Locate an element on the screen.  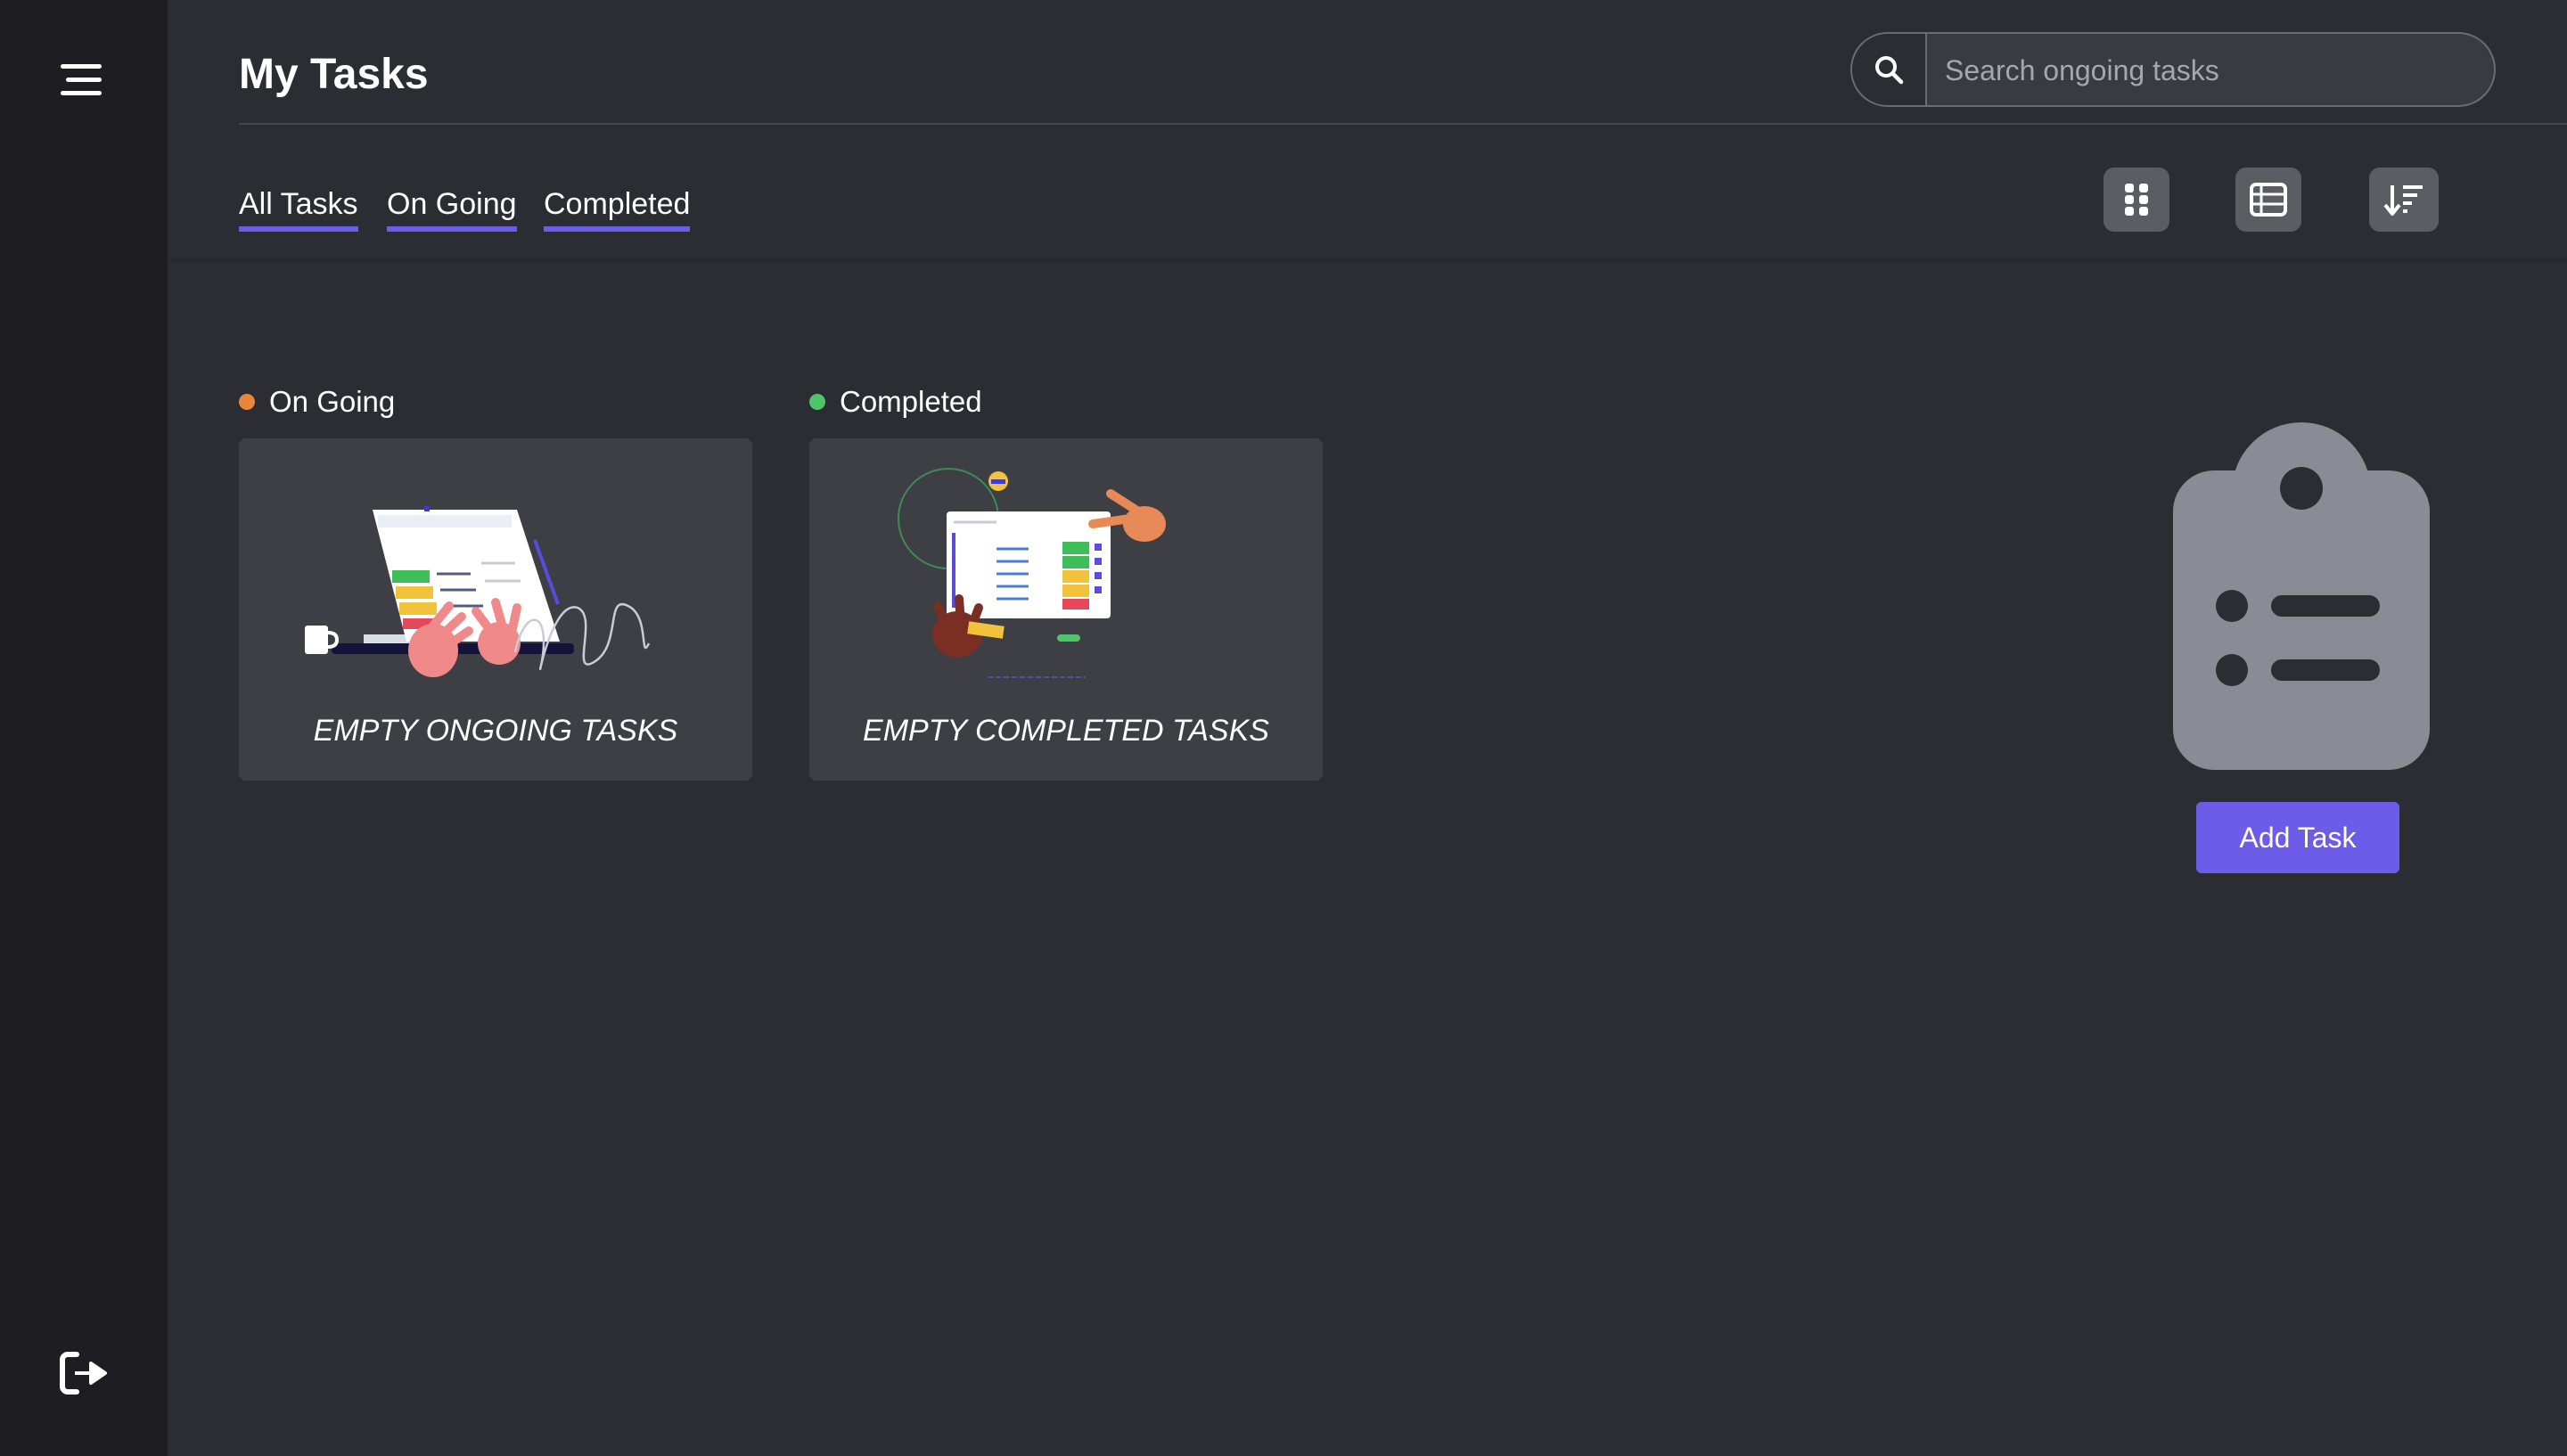
page-title: My Tasks is located at coordinates (334, 74).